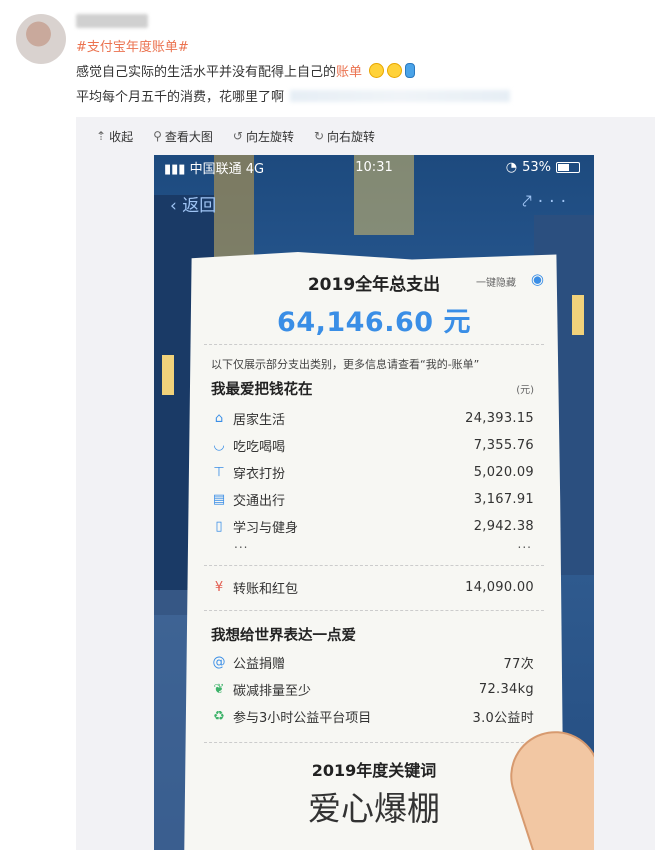  I want to click on love-value: 72.34kg, so click(506, 689).